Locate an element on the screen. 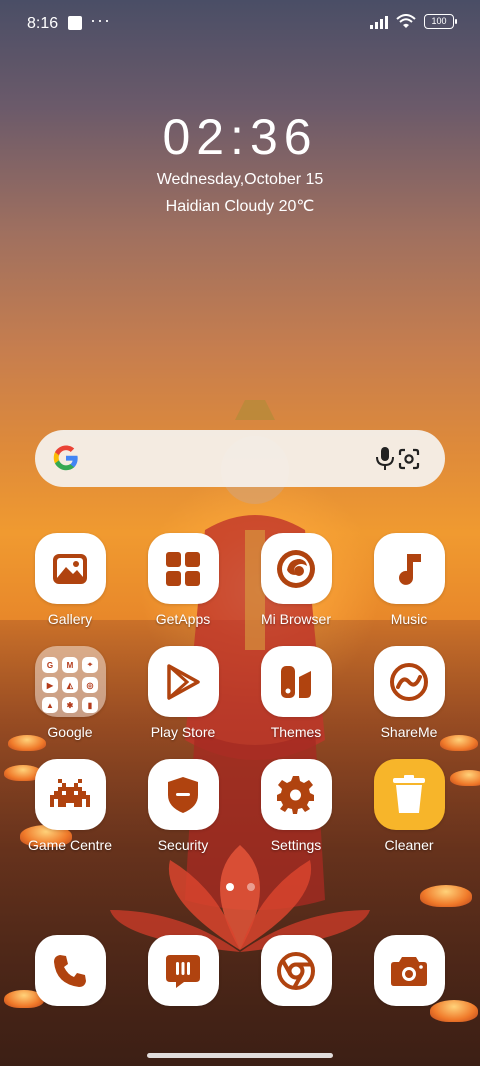 This screenshot has height=1066, width=480. gallery-icon is located at coordinates (70, 568).